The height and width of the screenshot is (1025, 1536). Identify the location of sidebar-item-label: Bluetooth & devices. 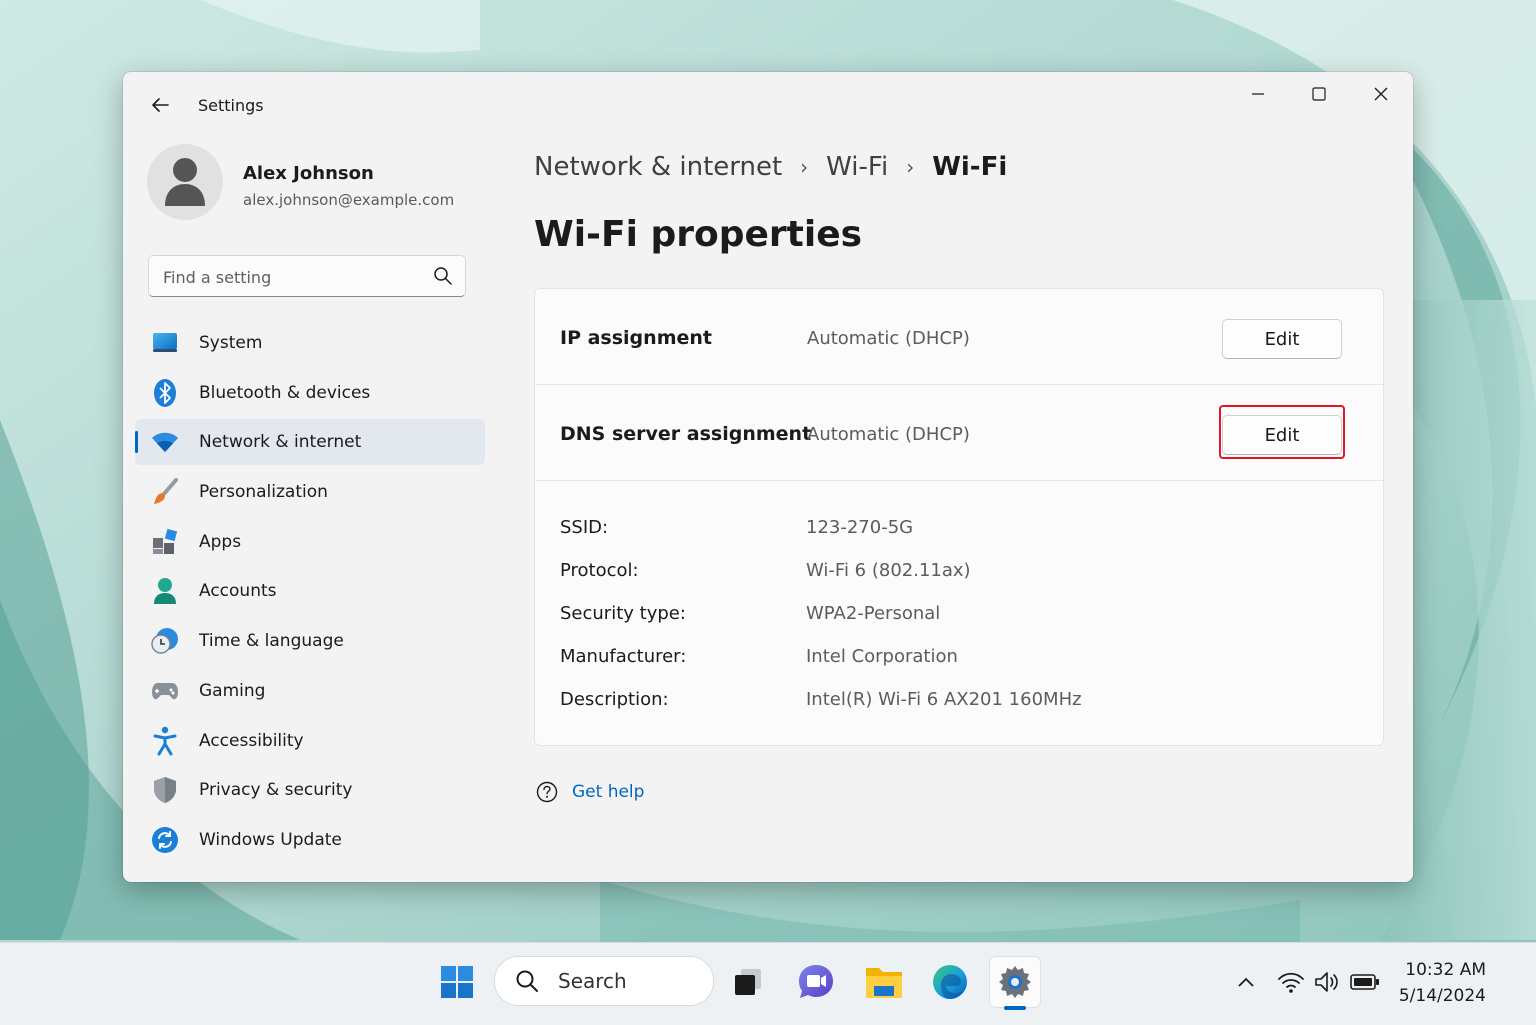
(285, 392).